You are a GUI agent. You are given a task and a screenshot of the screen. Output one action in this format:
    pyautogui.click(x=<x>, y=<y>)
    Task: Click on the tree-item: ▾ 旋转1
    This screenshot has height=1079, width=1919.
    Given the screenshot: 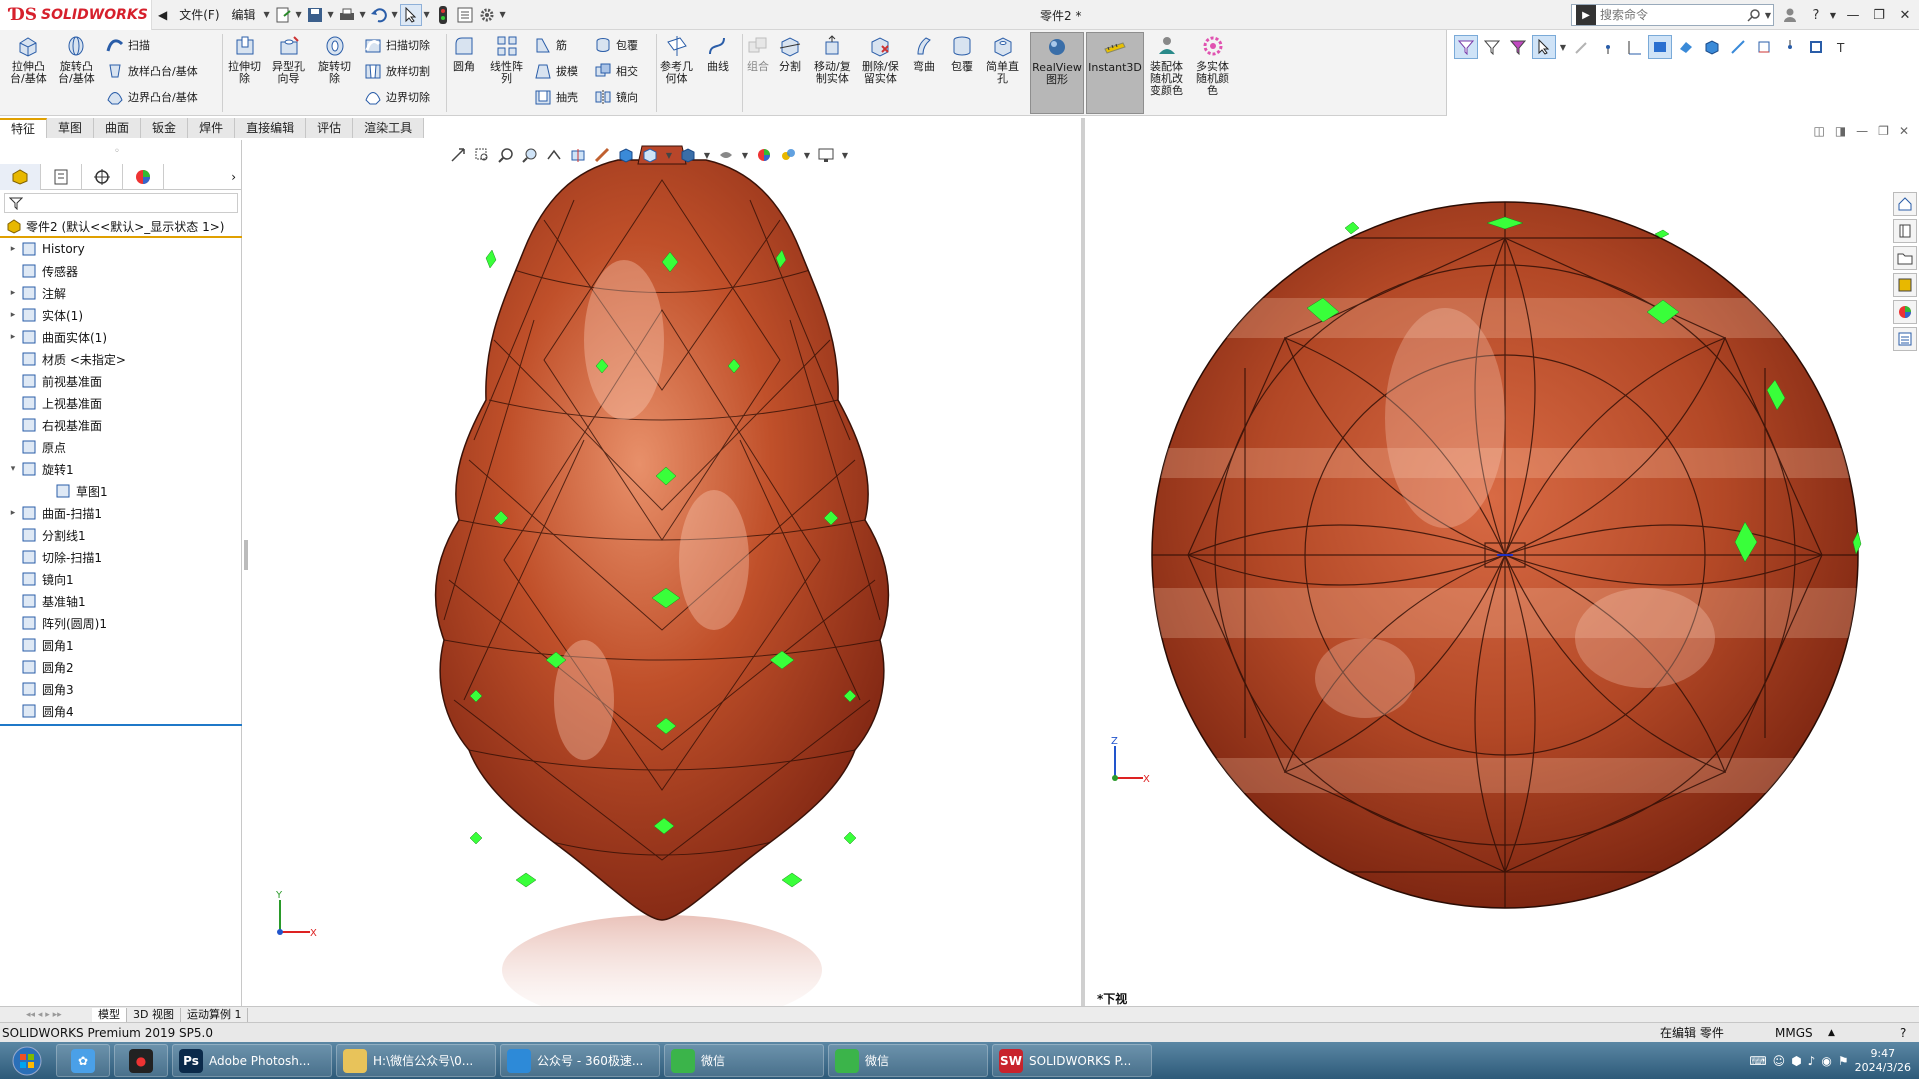 What is the action you would take?
    pyautogui.click(x=121, y=469)
    